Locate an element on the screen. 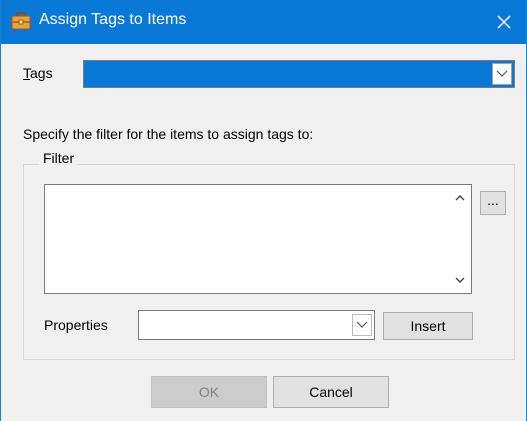 The width and height of the screenshot is (527, 421). close-button is located at coordinates (504, 22).